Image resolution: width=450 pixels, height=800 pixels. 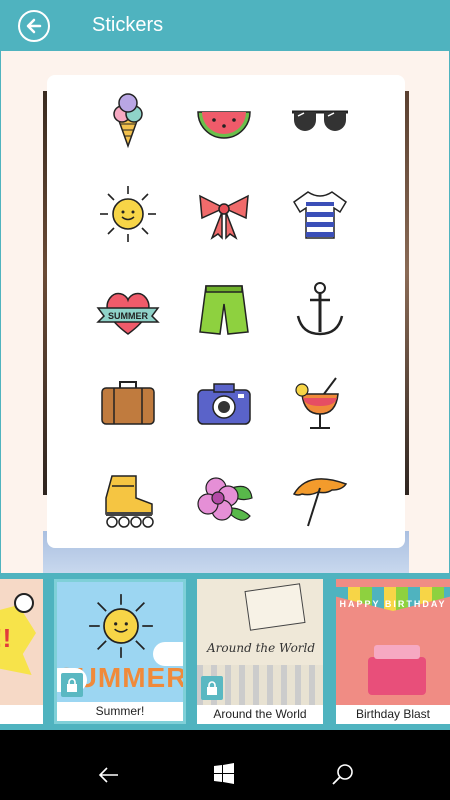 I want to click on sticker-pack-comic: !!, so click(x=21, y=651).